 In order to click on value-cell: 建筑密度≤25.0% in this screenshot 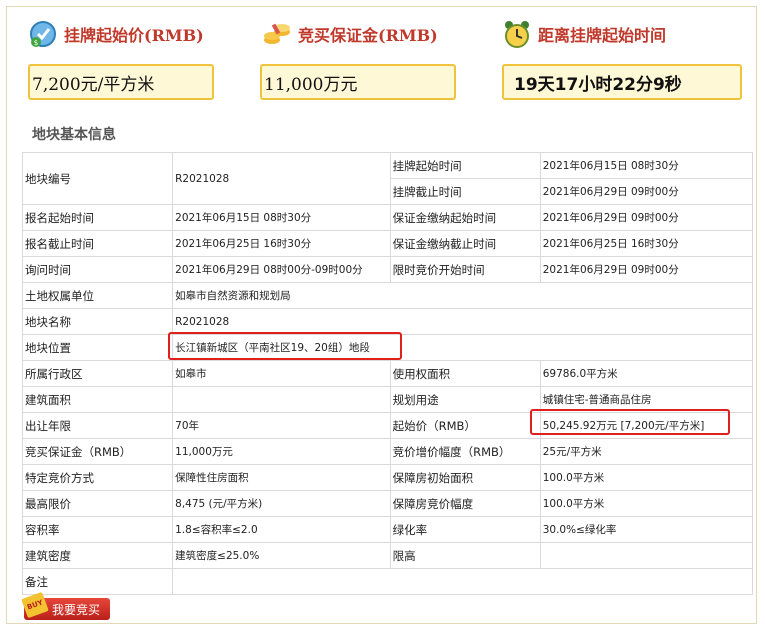, I will do `click(281, 555)`.